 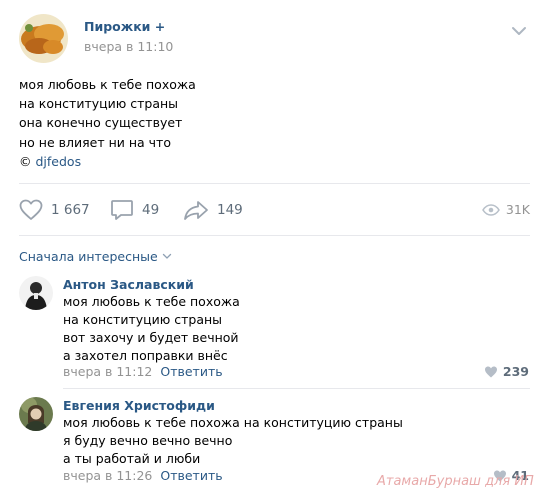 What do you see at coordinates (128, 284) in the screenshot?
I see `comment-author: Антон Заславский` at bounding box center [128, 284].